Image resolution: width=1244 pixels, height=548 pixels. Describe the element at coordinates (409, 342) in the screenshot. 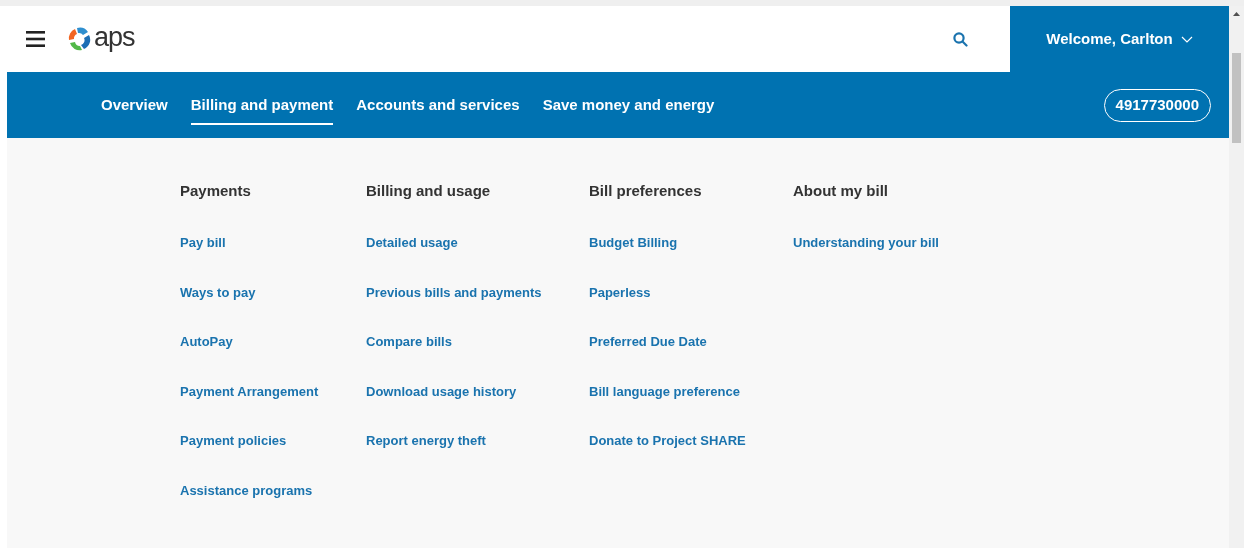

I see `menu-link: Compare bills` at that location.